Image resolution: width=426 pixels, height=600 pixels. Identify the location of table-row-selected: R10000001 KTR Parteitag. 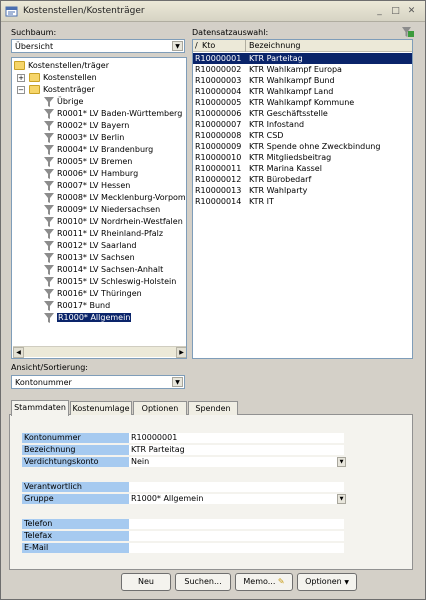
(302, 58).